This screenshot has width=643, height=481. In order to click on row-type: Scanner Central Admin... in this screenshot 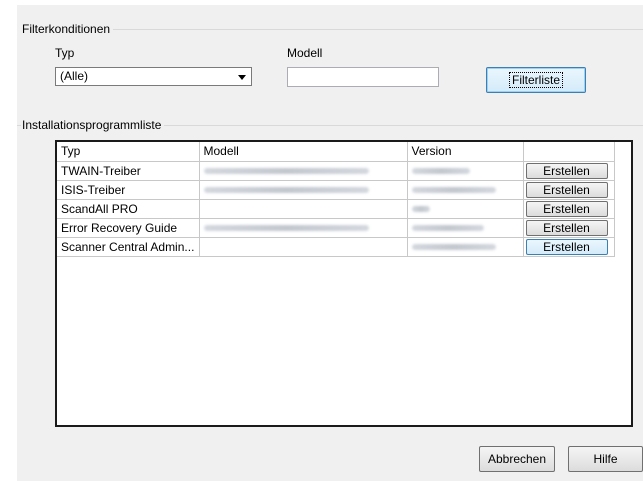, I will do `click(128, 246)`.